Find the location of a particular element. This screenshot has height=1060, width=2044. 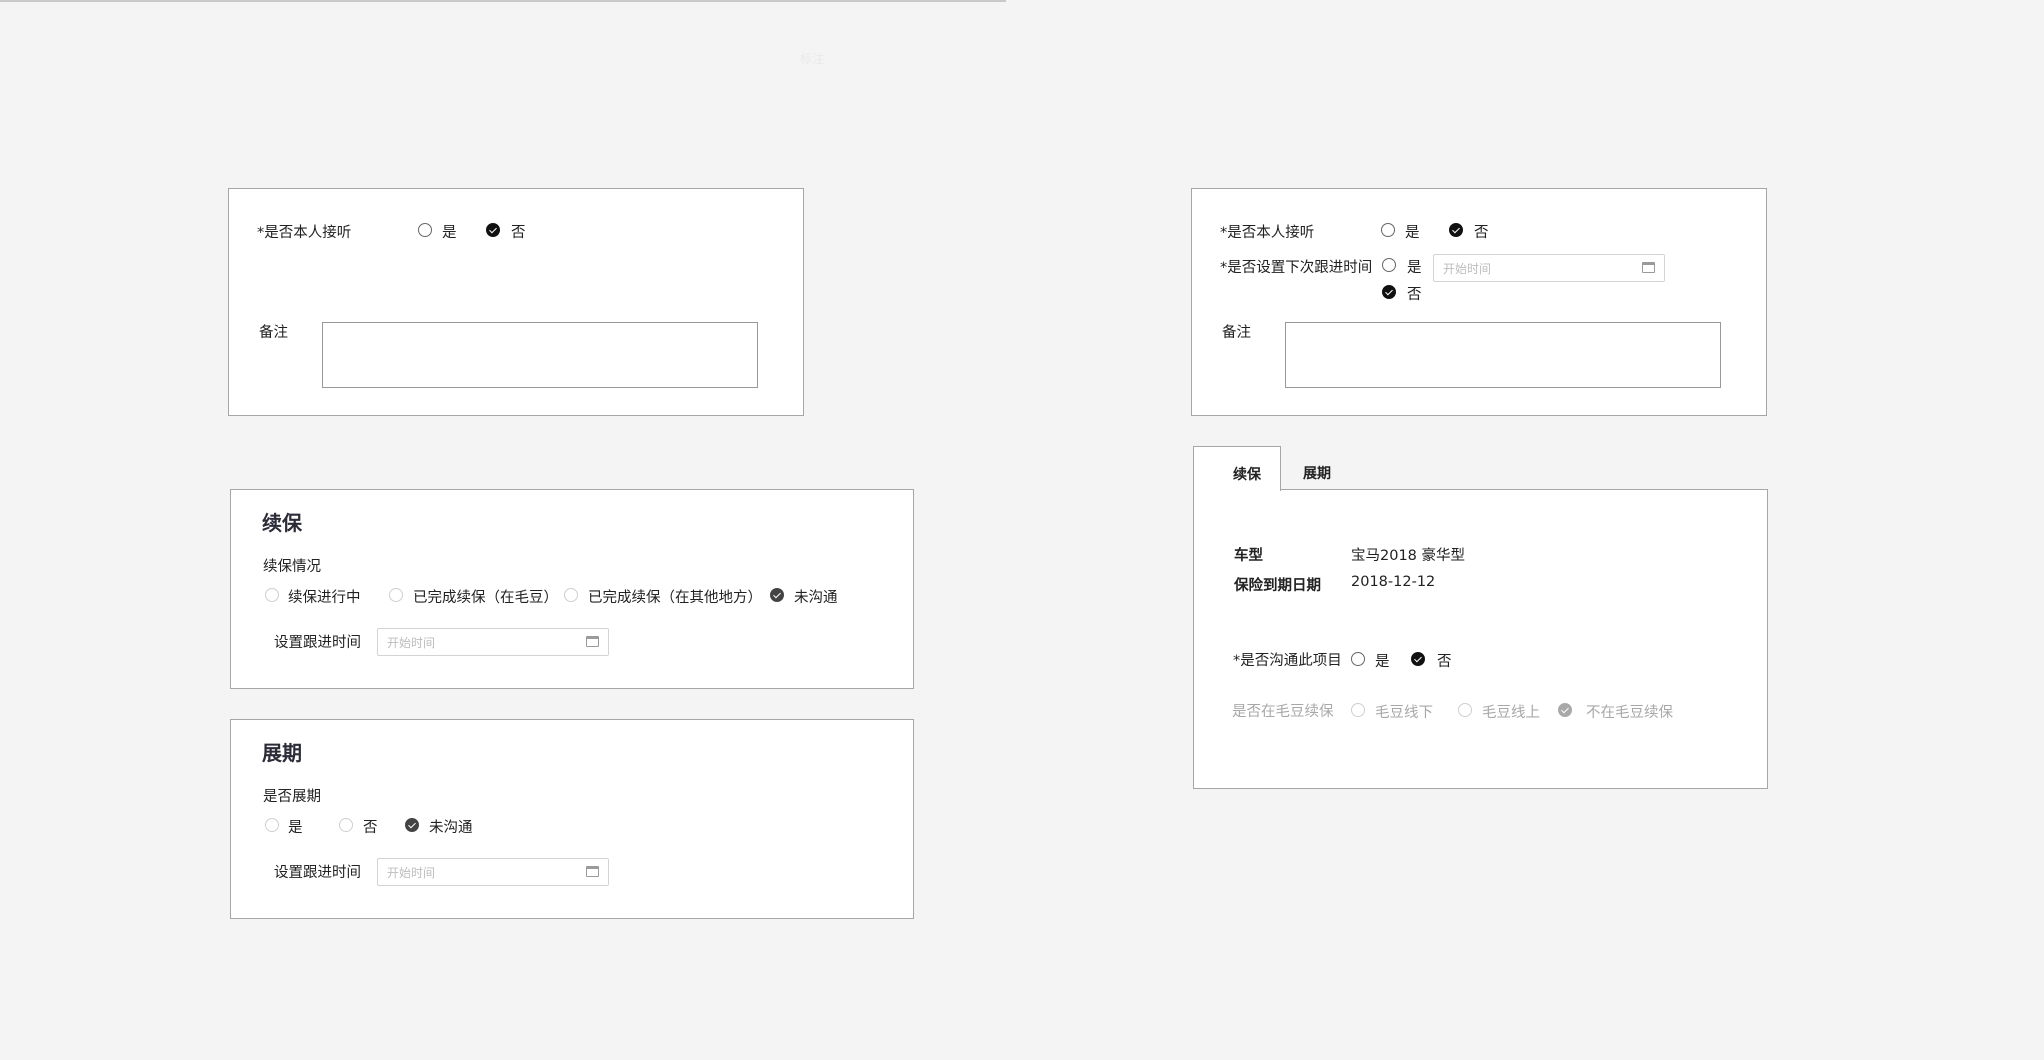

top-progress-line is located at coordinates (503, 1).